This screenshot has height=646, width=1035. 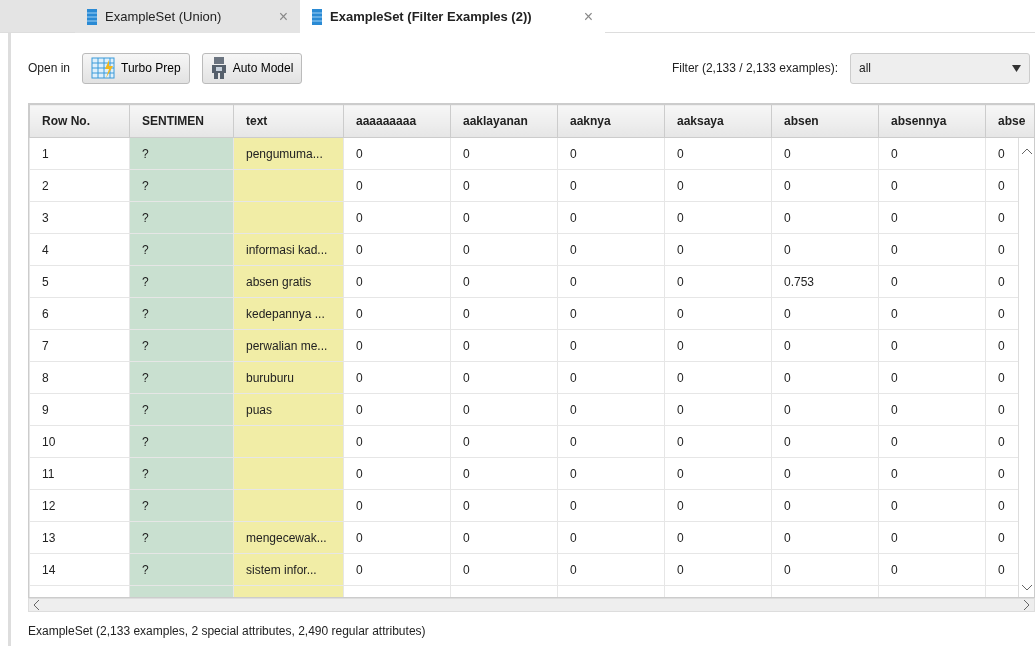 What do you see at coordinates (103, 68) in the screenshot?
I see `table-icon` at bounding box center [103, 68].